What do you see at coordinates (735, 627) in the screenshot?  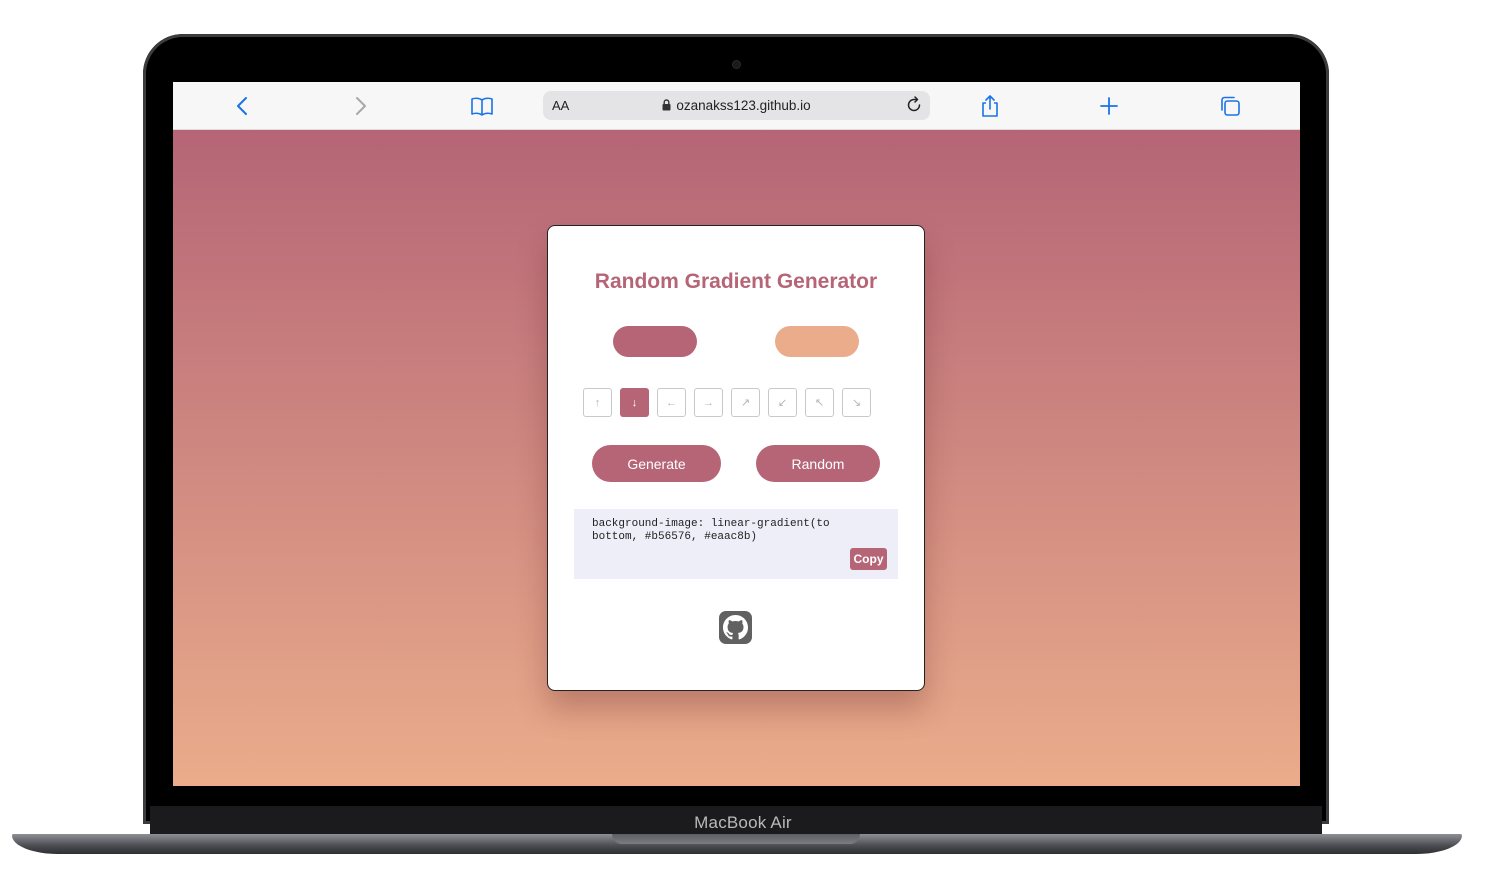 I see `github-icon` at bounding box center [735, 627].